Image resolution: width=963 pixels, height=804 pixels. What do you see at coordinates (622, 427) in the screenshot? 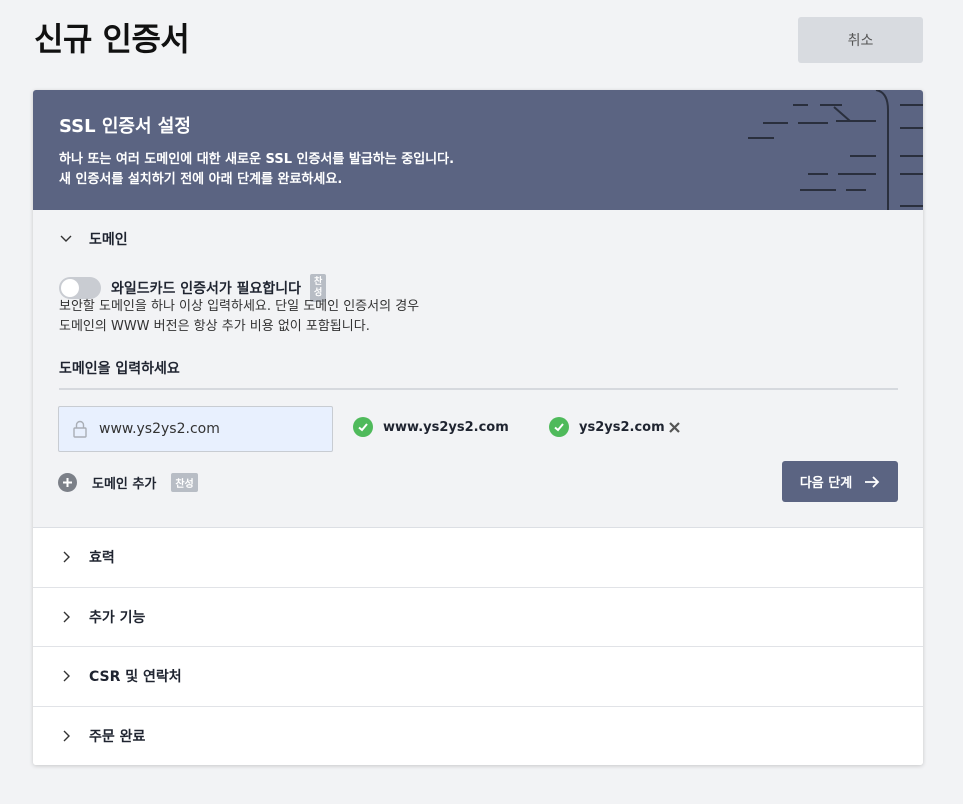
I see `domain-chip-label: ys2ys2.com` at bounding box center [622, 427].